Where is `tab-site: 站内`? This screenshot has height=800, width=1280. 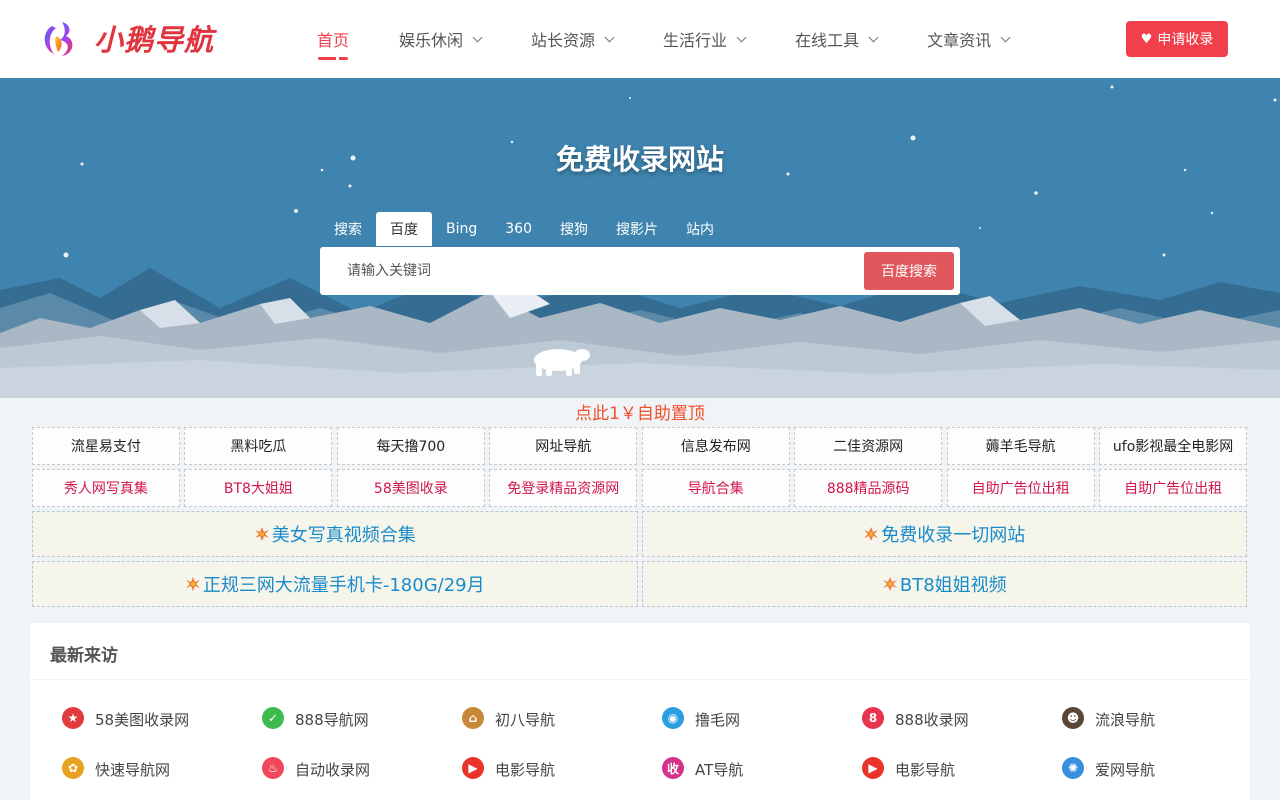
tab-site: 站内 is located at coordinates (700, 229).